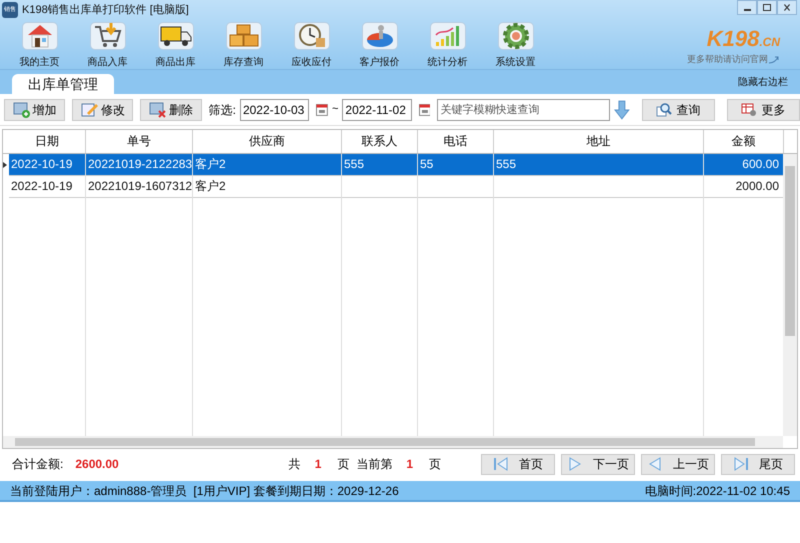 The width and height of the screenshot is (800, 543). I want to click on table-cell: 20221019-2122283, so click(139, 164).